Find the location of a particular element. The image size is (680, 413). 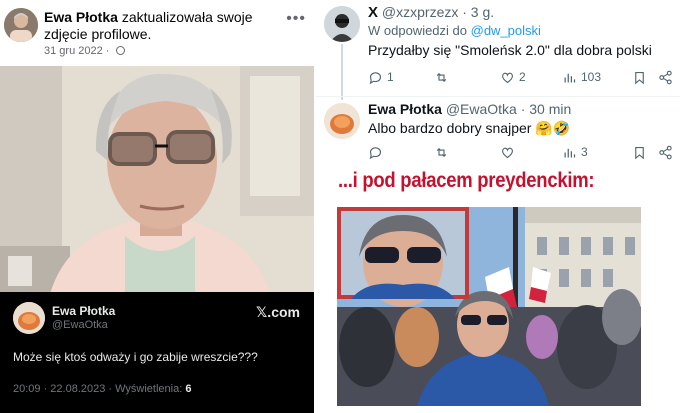

tweet-header: X @xzxprzezx · 3 g. is located at coordinates (431, 12).